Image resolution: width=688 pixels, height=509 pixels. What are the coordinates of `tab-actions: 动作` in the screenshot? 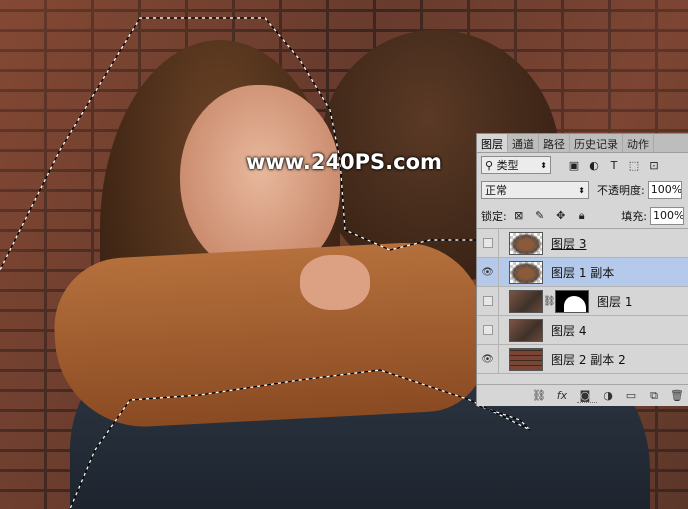 It's located at (638, 143).